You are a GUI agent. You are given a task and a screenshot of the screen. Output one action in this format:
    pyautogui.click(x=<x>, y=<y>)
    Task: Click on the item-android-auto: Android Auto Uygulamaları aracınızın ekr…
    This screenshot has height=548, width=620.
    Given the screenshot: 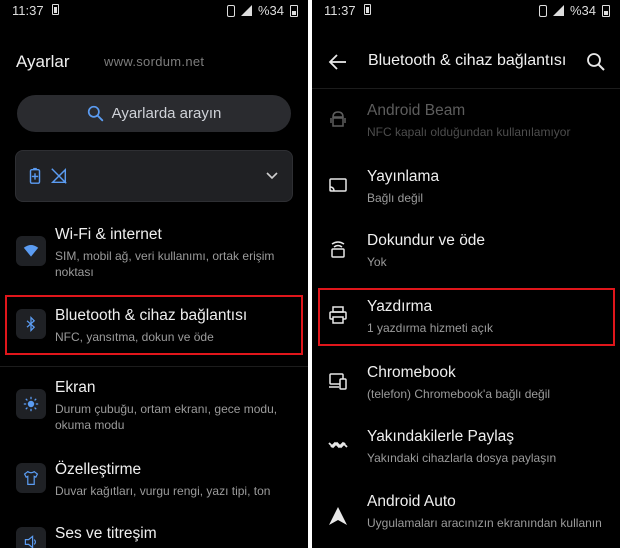 What is the action you would take?
    pyautogui.click(x=466, y=520)
    